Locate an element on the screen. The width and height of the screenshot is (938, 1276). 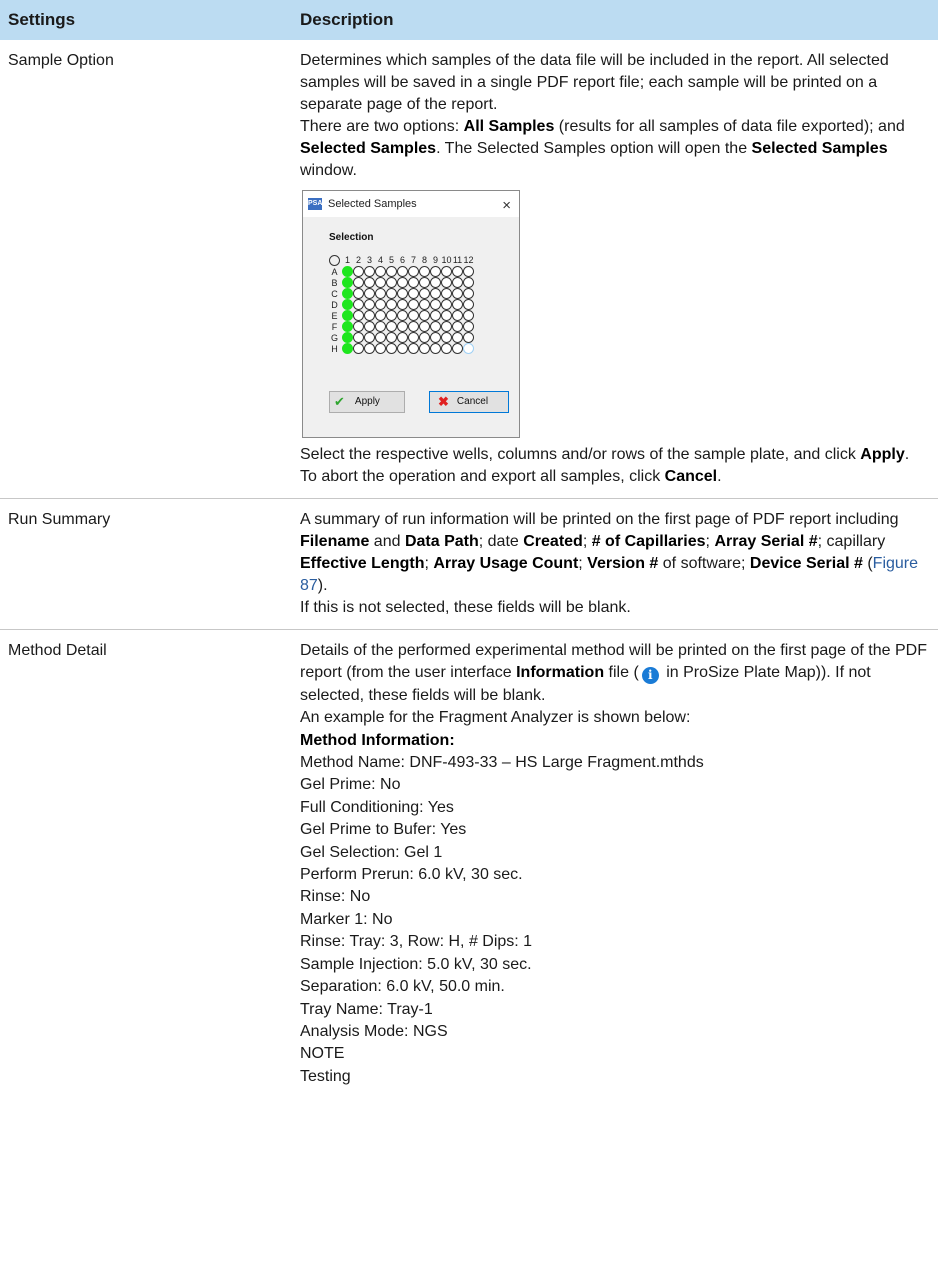
cancel-button: ✖ Cancel is located at coordinates (469, 402).